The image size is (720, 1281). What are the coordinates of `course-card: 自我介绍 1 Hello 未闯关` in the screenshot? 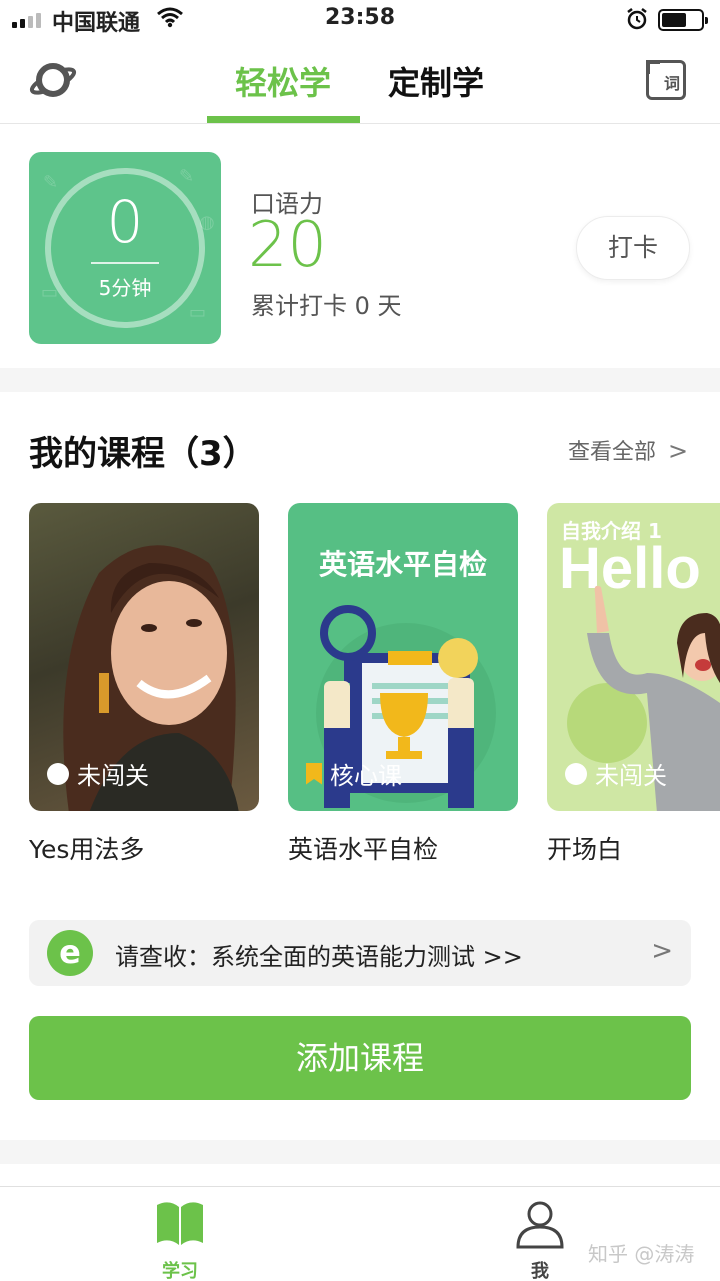 It's located at (633, 657).